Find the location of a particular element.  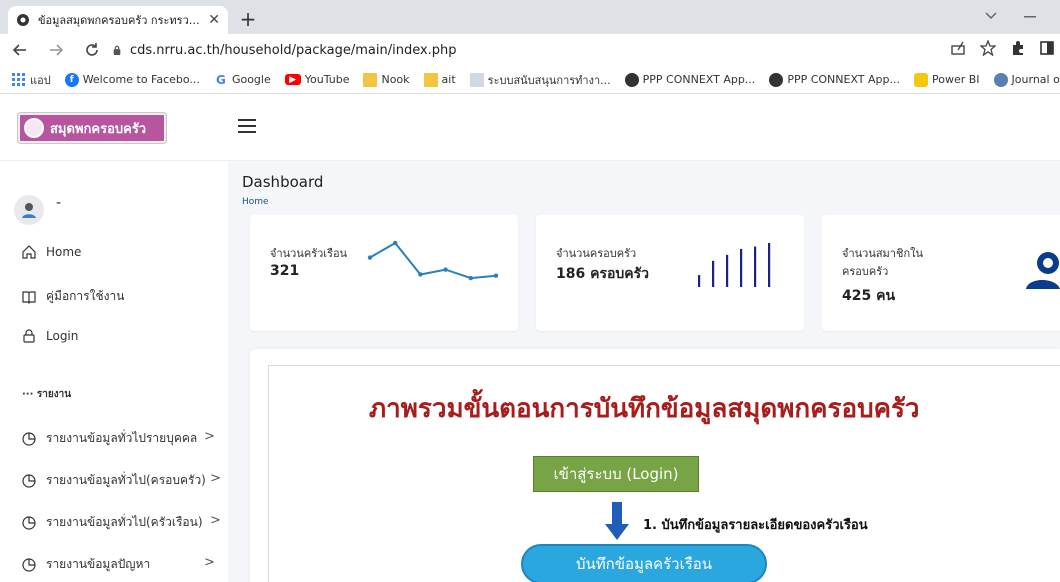

sidebar-item-report-family: รายงานข้อมูลทั่วไป(ครอบครัว) is located at coordinates (114, 480).